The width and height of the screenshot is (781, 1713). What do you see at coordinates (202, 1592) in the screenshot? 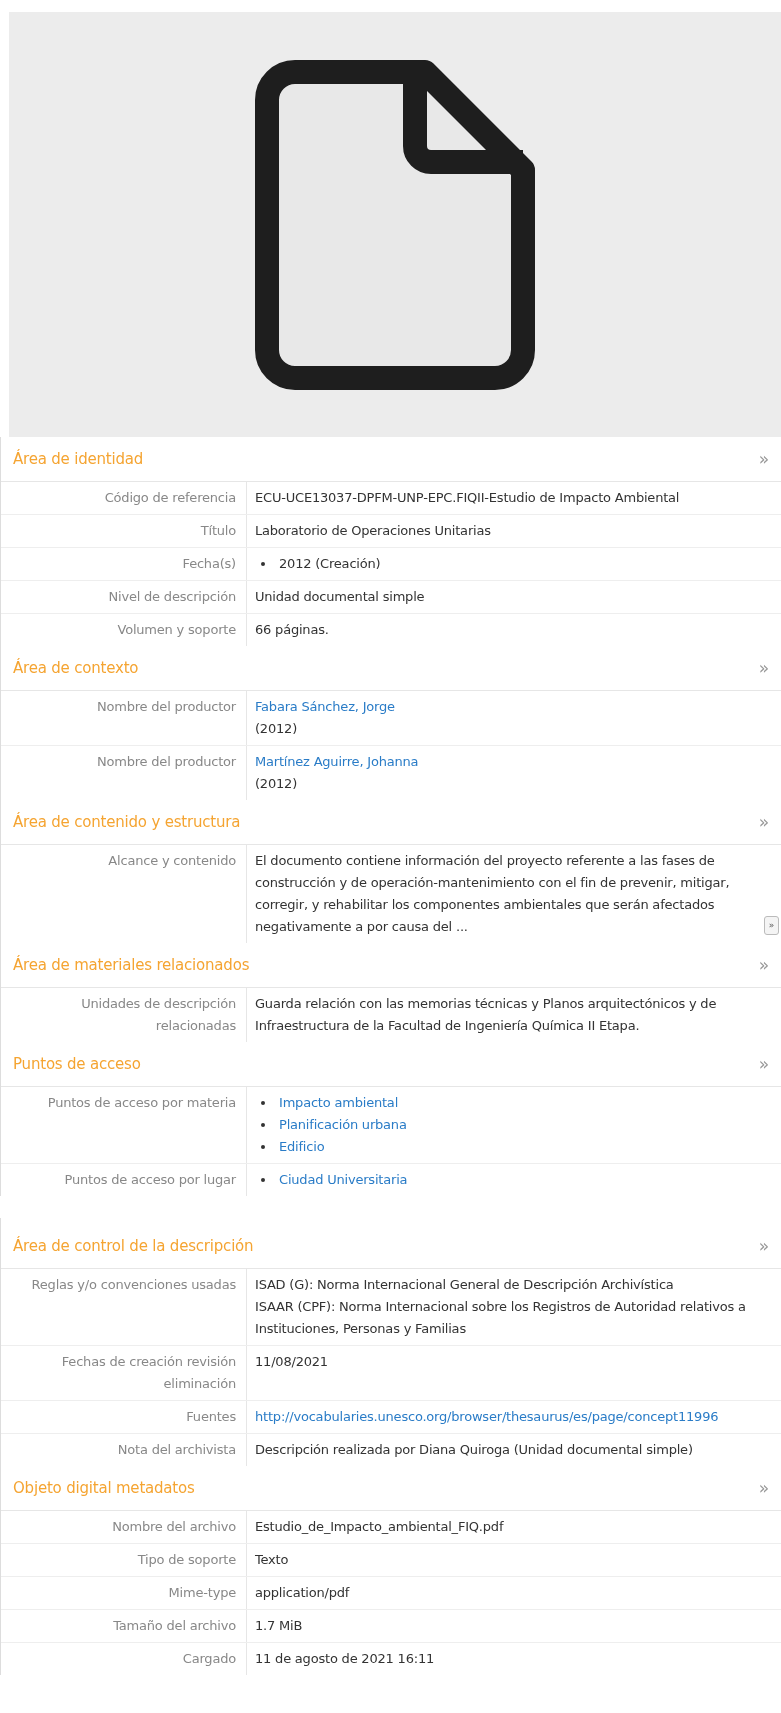
I see `field-label: Mime-type` at bounding box center [202, 1592].